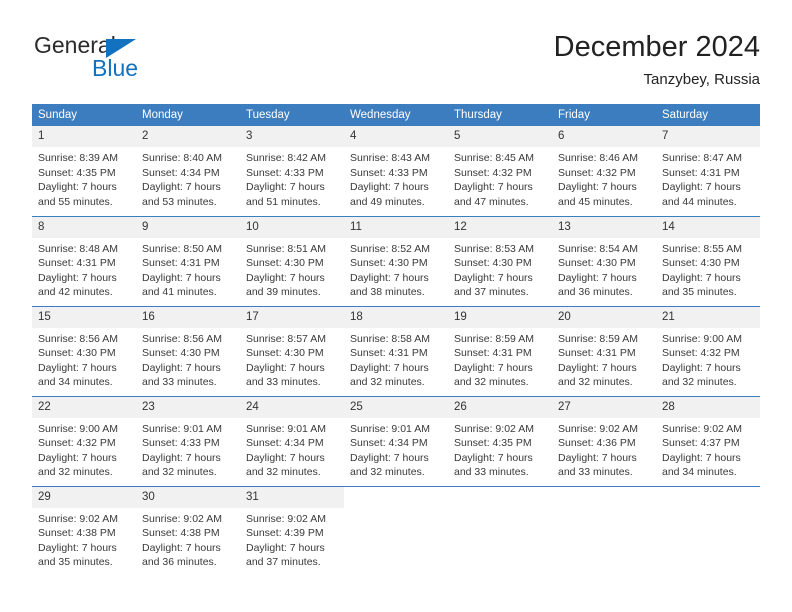  Describe the element at coordinates (396, 227) in the screenshot. I see `day-number: 11` at that location.